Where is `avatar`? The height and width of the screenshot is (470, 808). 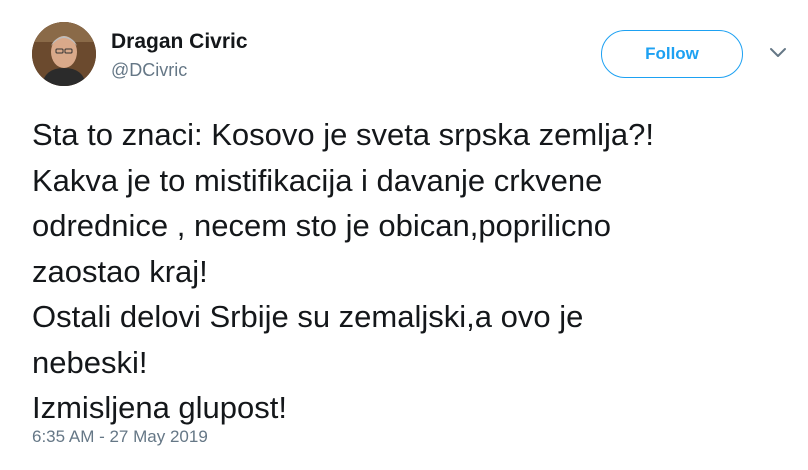
avatar is located at coordinates (64, 54).